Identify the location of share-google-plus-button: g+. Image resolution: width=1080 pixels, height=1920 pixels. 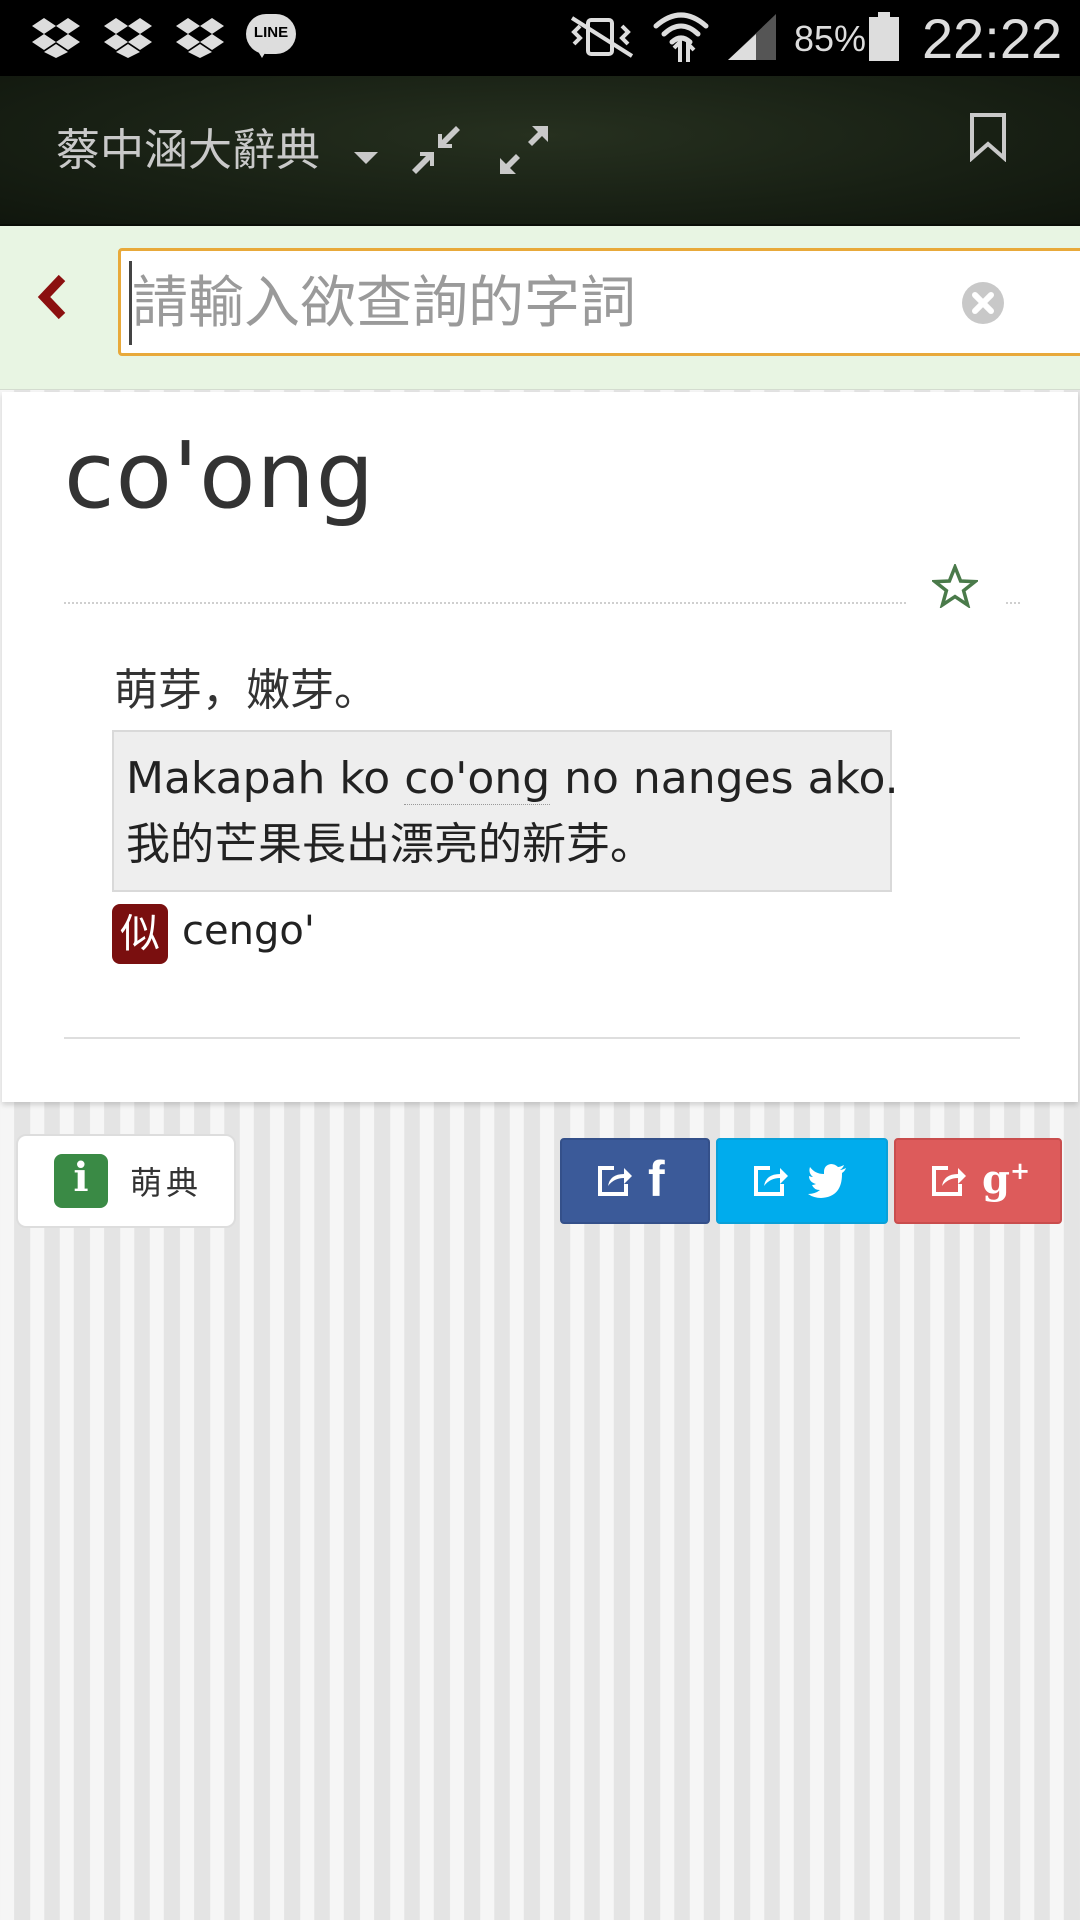
(978, 1181).